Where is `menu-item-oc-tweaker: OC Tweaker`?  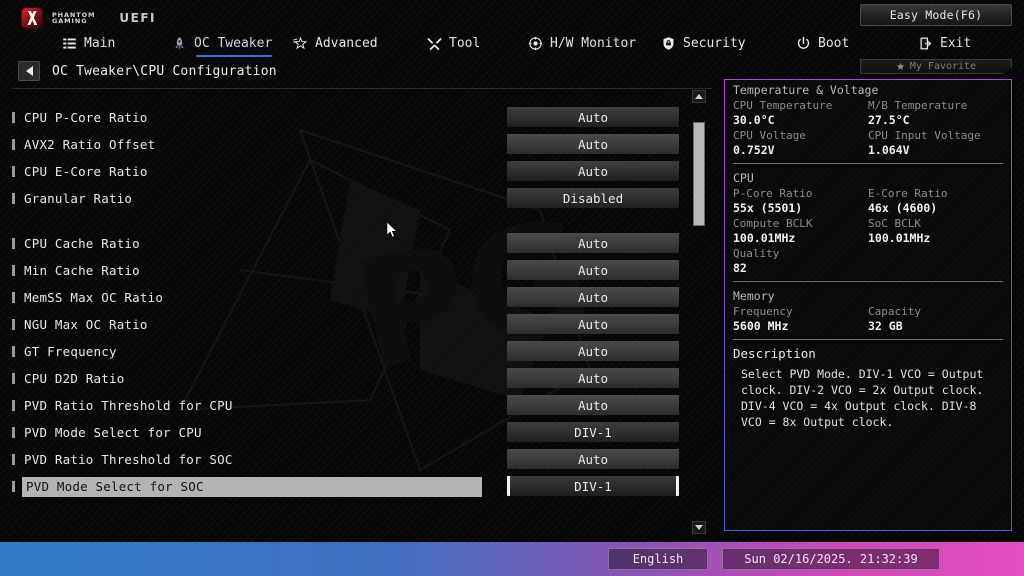 menu-item-oc-tweaker: OC Tweaker is located at coordinates (222, 43).